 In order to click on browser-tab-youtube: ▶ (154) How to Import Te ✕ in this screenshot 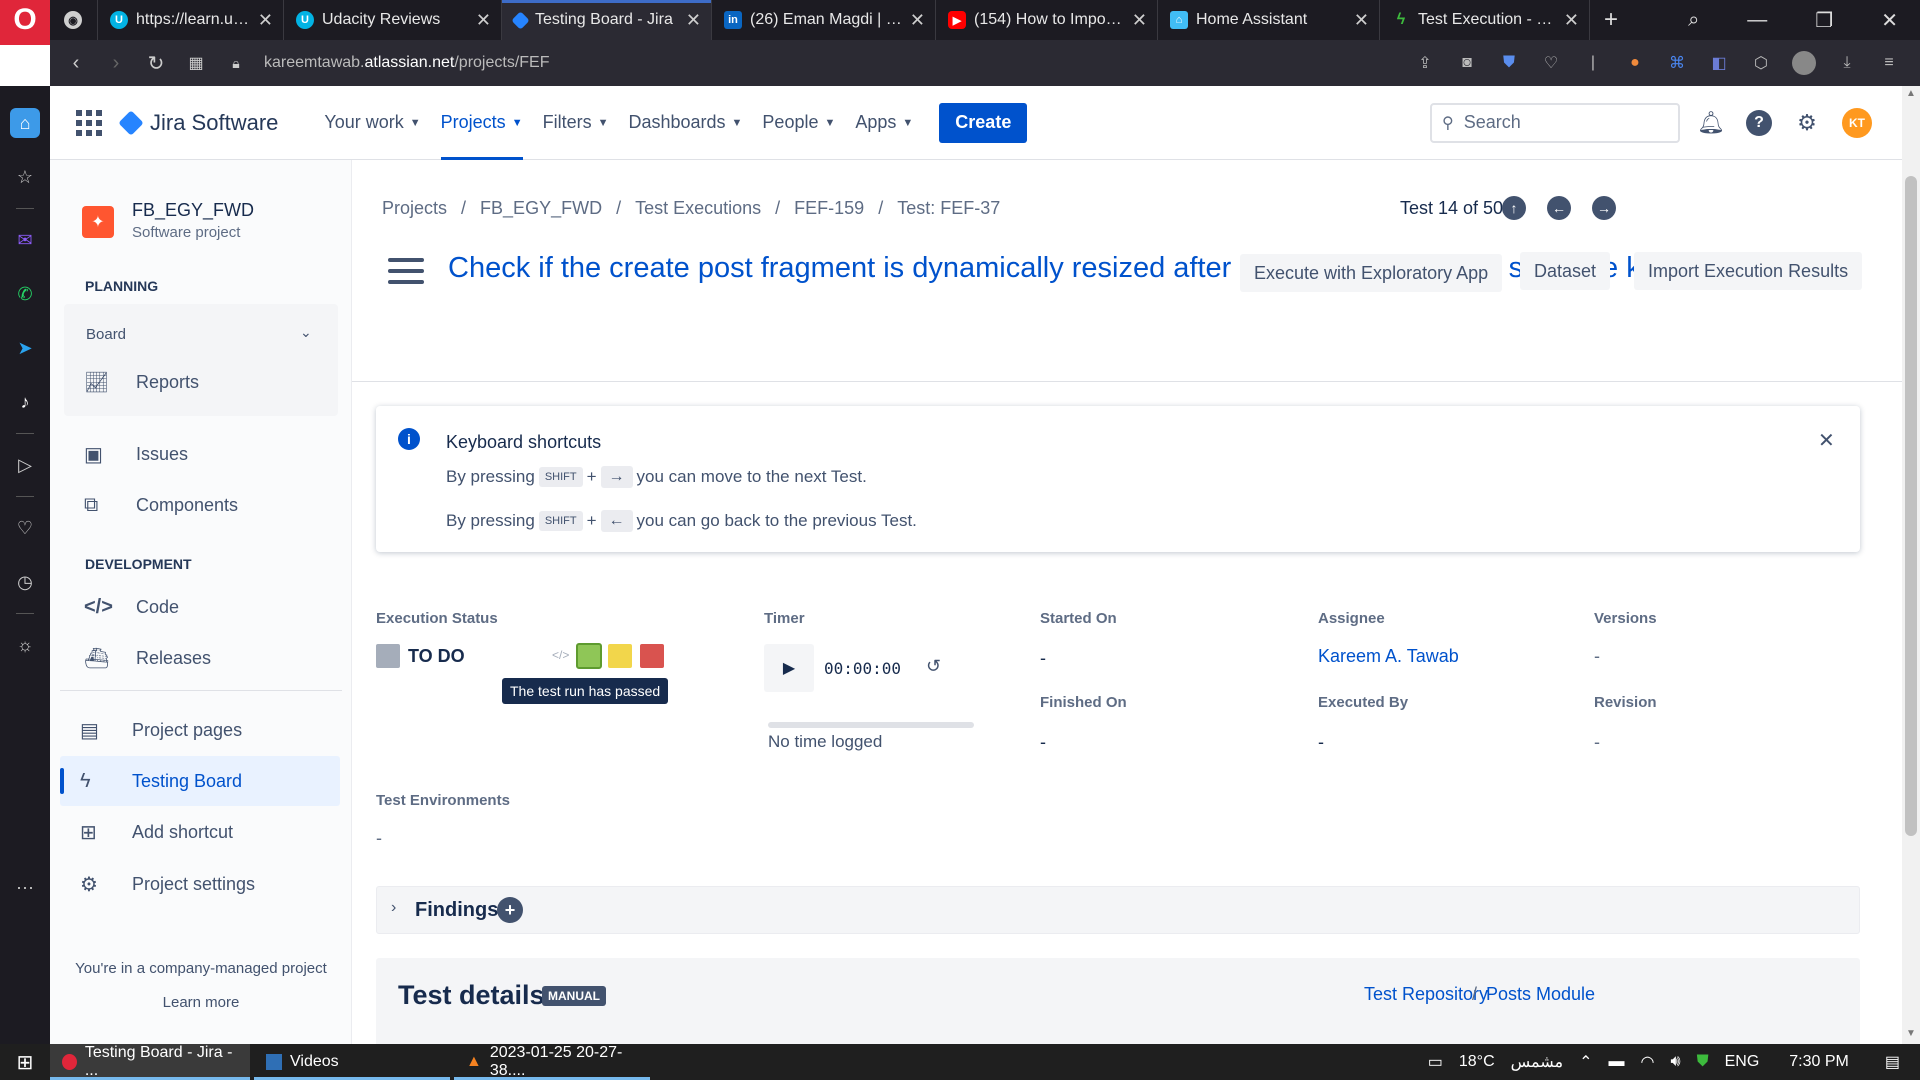, I will do `click(1047, 20)`.